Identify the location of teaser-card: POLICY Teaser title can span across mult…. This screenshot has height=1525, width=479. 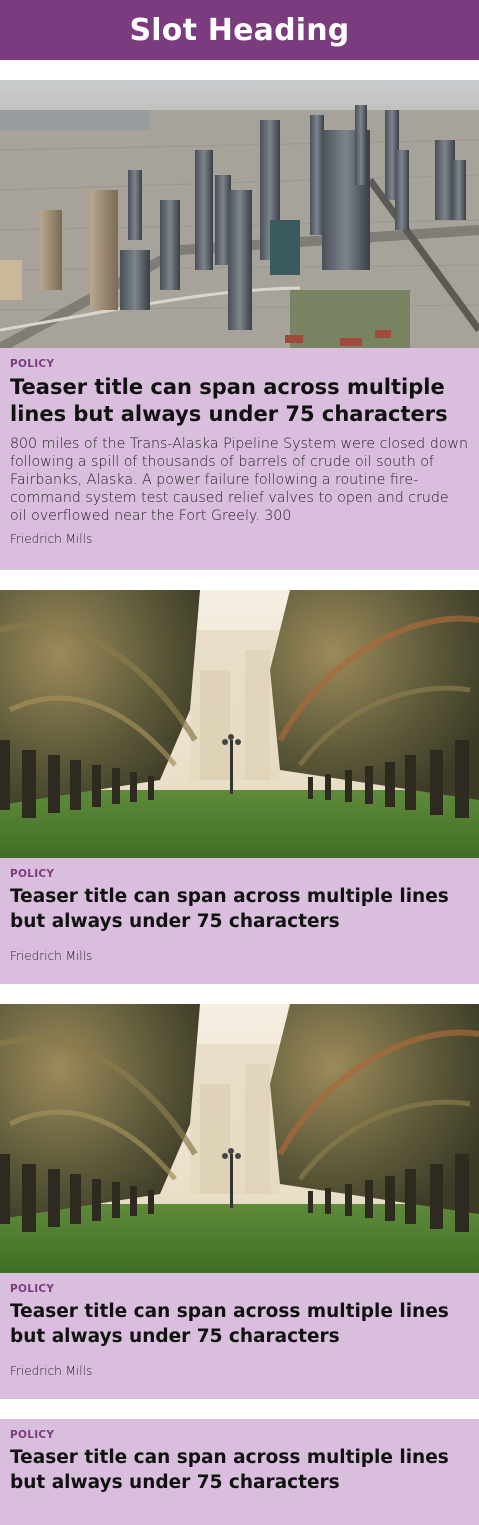
(239, 1472).